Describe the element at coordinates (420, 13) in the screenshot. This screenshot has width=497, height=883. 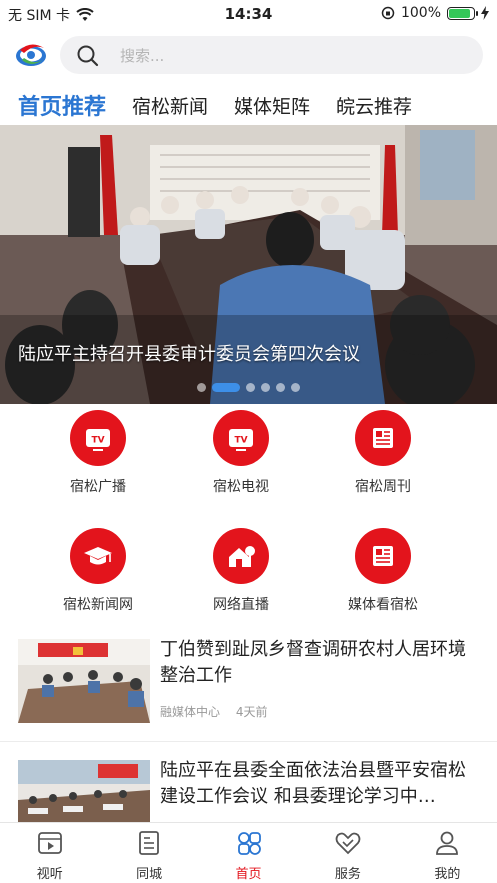
I see `battery-percent: 100%` at that location.